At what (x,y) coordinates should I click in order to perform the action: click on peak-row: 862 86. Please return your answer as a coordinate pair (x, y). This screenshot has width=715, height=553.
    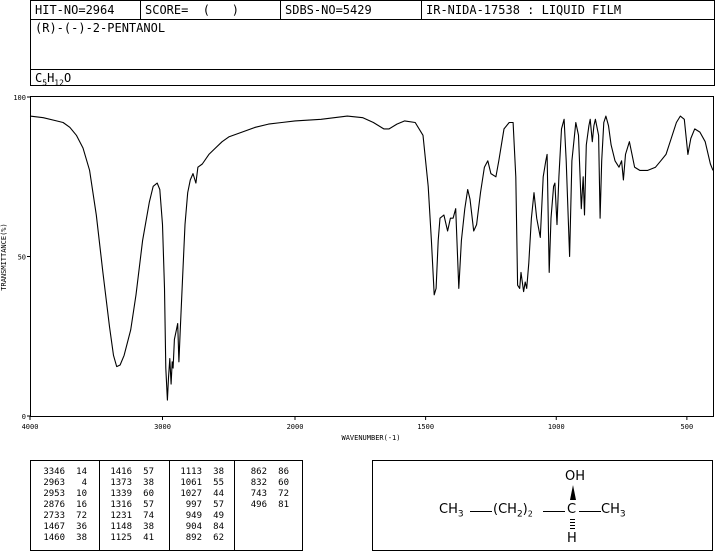
    Looking at the image, I should click on (264, 472).